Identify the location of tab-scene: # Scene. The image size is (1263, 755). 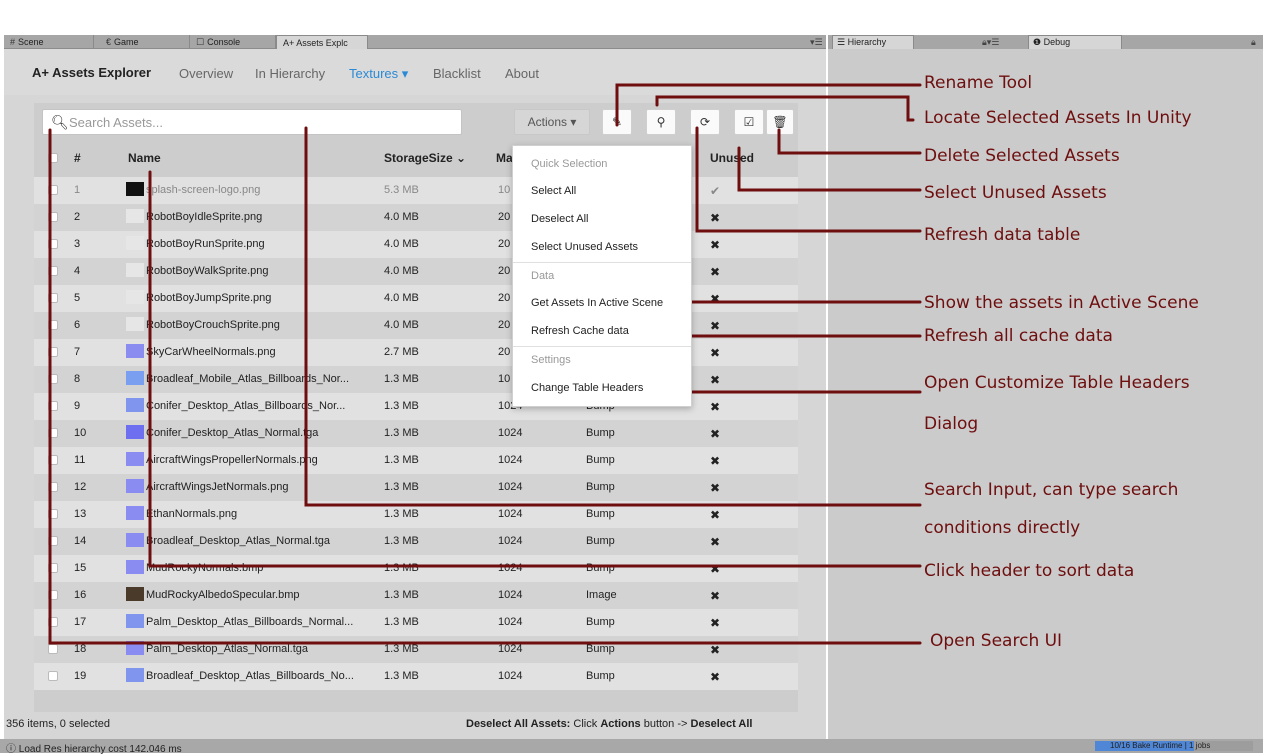
(49, 42).